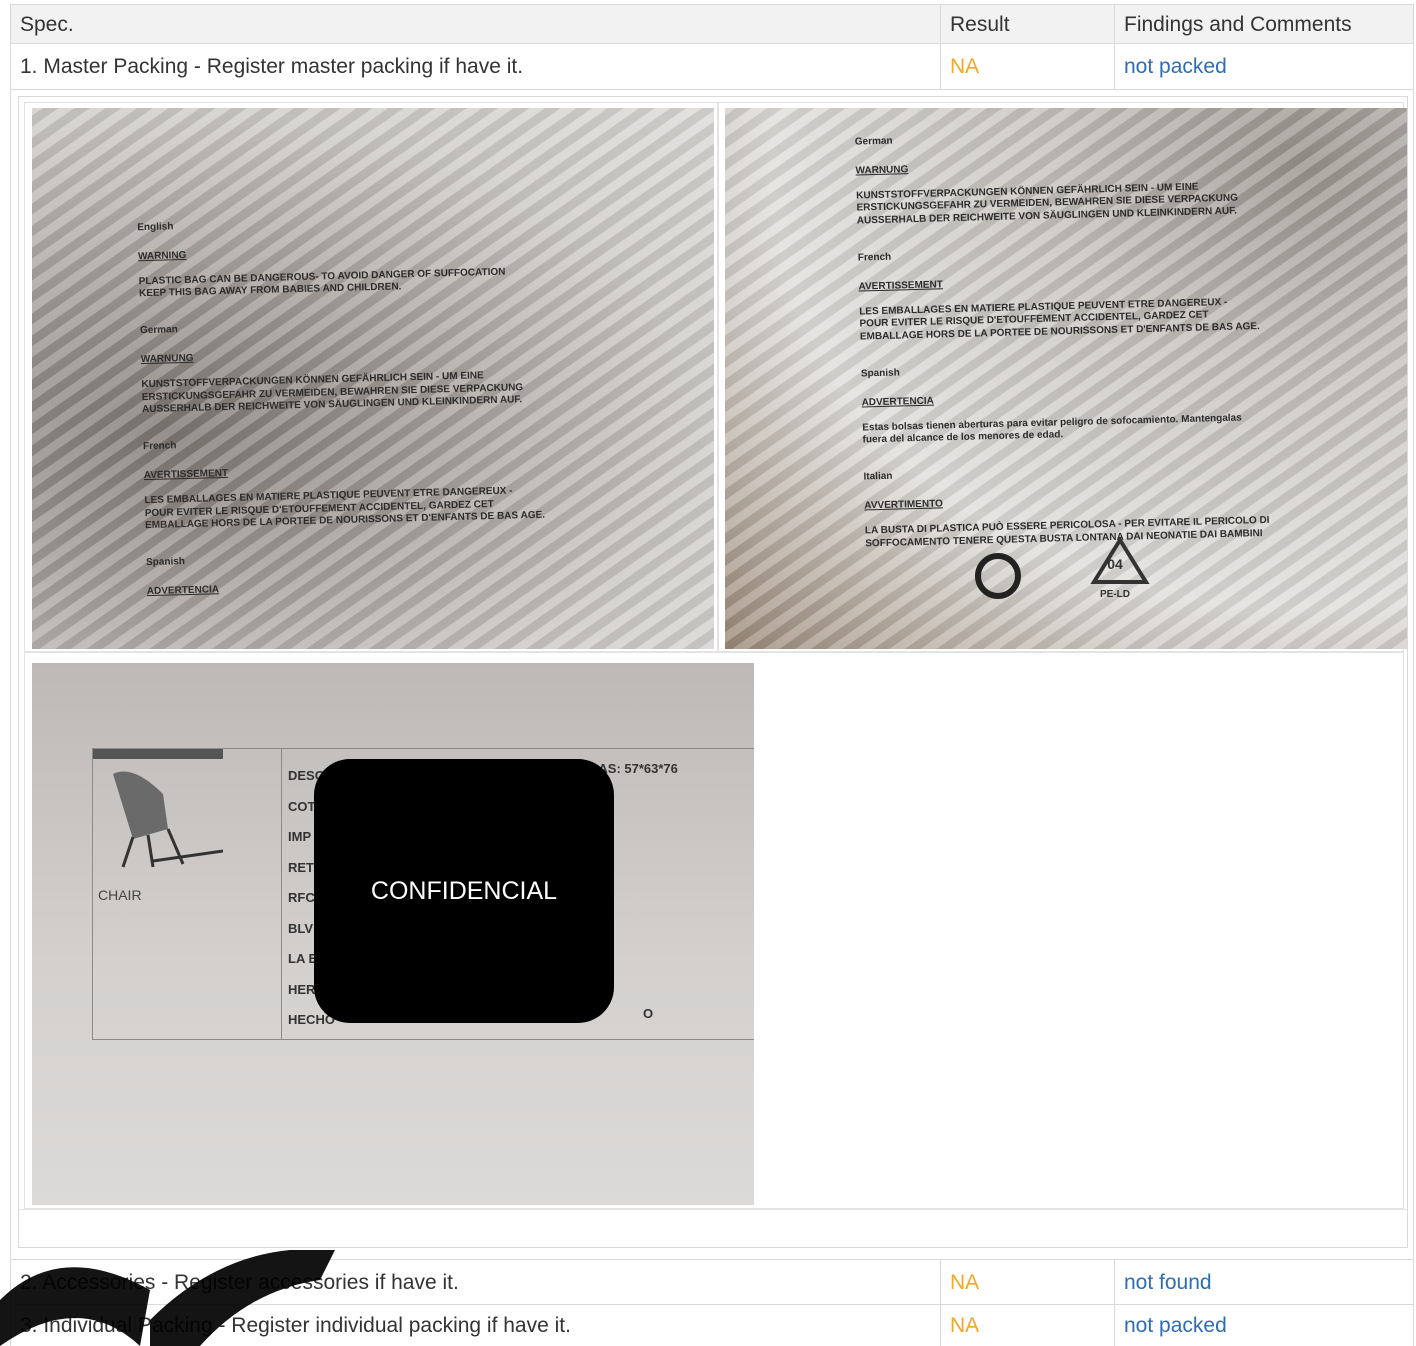 This screenshot has height=1346, width=1416. Describe the element at coordinates (648, 1013) in the screenshot. I see `label-tail: O` at that location.